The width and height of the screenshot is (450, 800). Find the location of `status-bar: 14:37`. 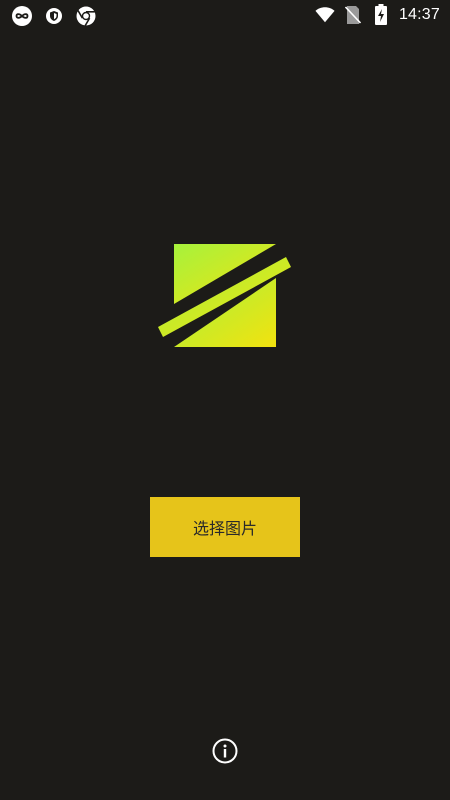

status-bar: 14:37 is located at coordinates (225, 16).